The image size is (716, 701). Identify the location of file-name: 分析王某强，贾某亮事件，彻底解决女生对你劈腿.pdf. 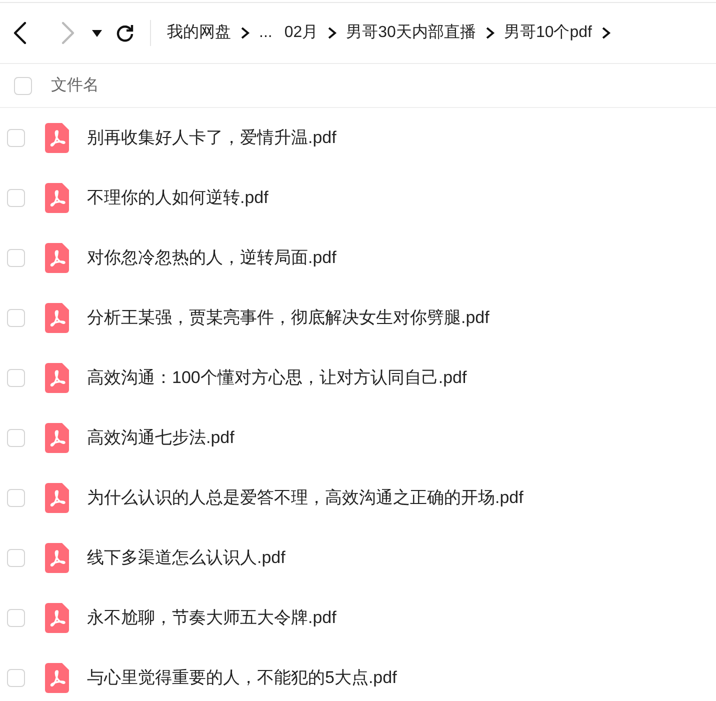
(288, 318).